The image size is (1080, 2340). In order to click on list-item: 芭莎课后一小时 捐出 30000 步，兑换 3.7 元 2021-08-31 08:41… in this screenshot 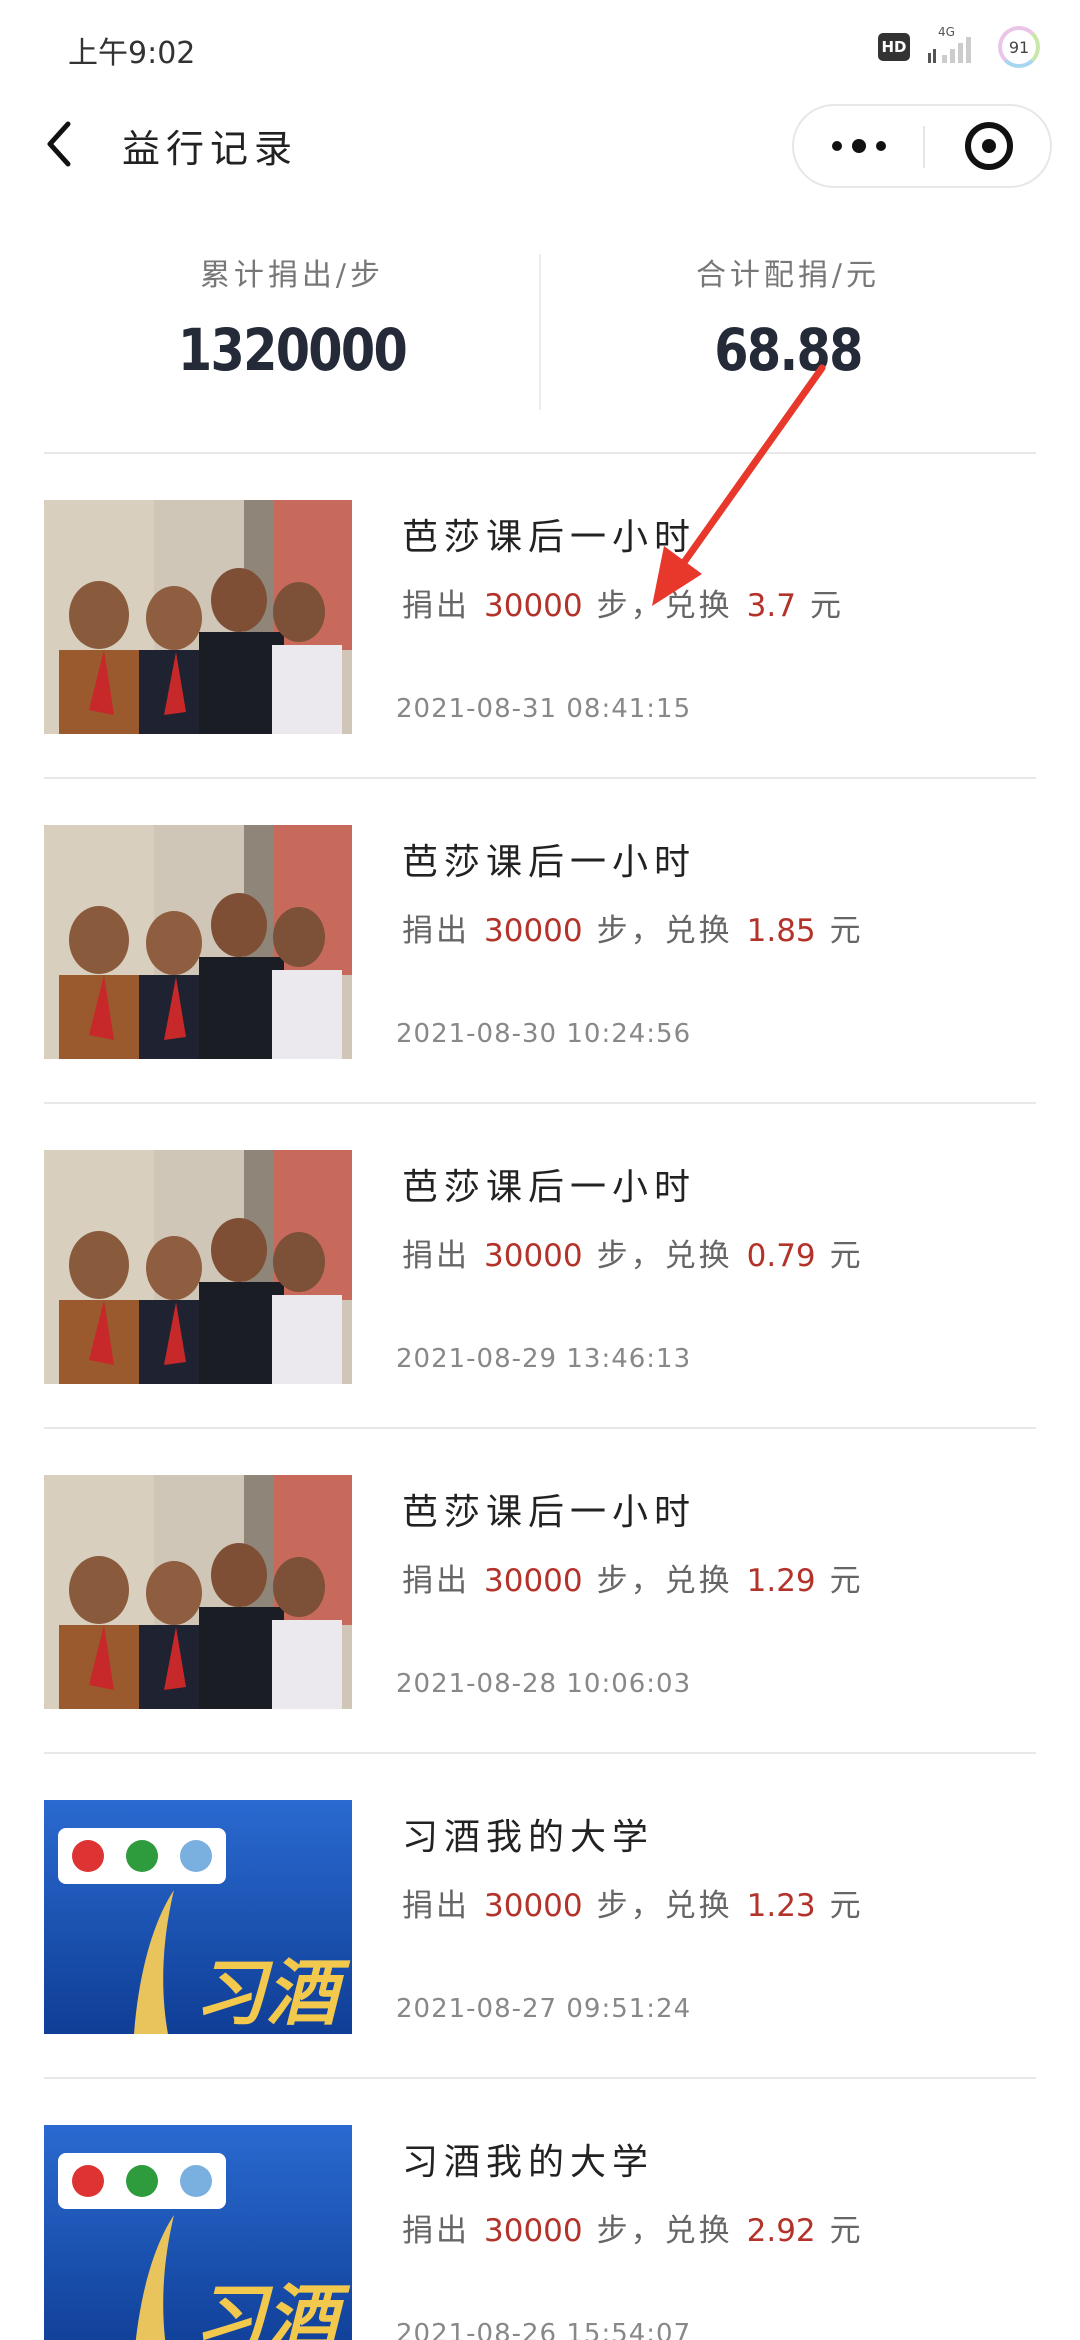, I will do `click(540, 616)`.